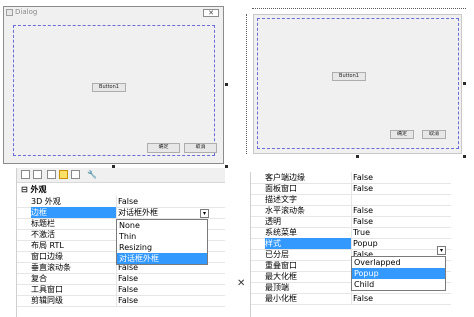 The image size is (474, 317). I want to click on right-resize-handle-bottom, so click(357, 156).